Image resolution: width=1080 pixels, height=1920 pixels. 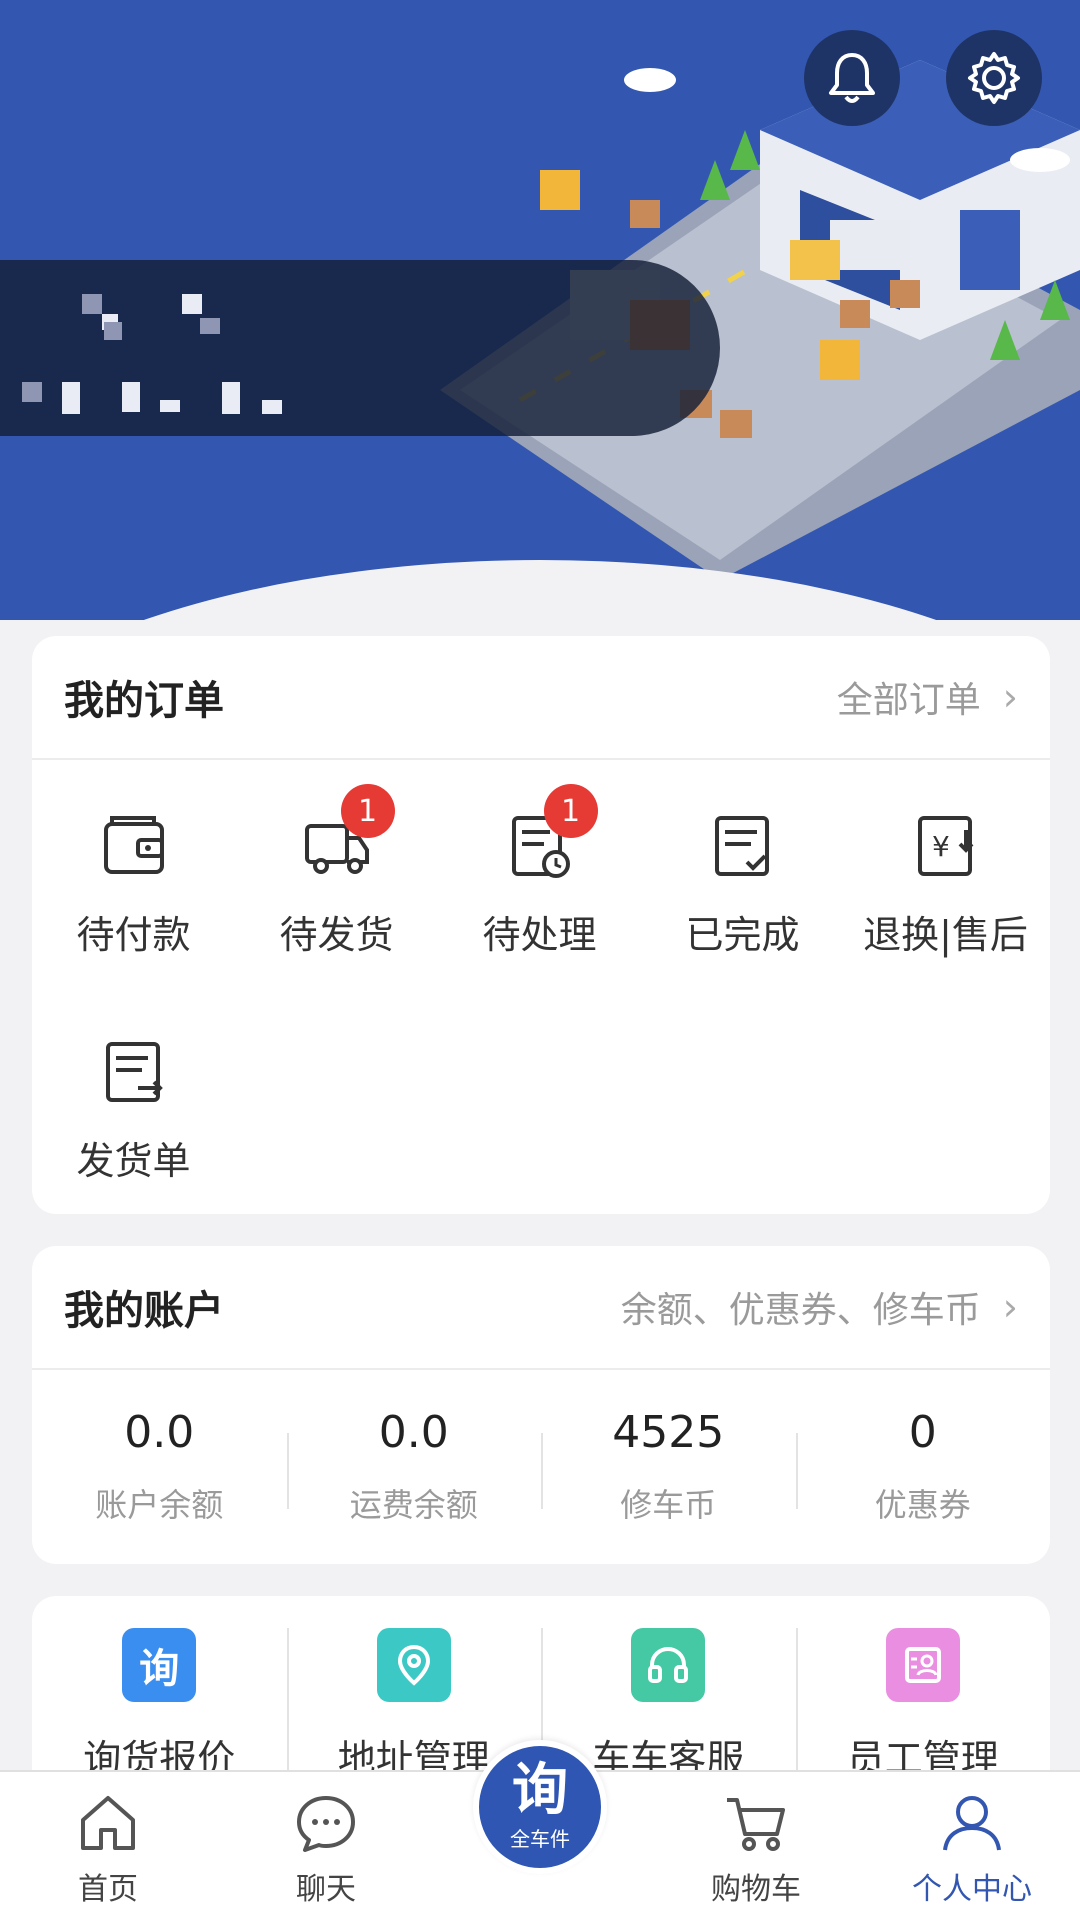 I want to click on account-link-label: 余额、优惠券、修车币, so click(x=800, y=1310).